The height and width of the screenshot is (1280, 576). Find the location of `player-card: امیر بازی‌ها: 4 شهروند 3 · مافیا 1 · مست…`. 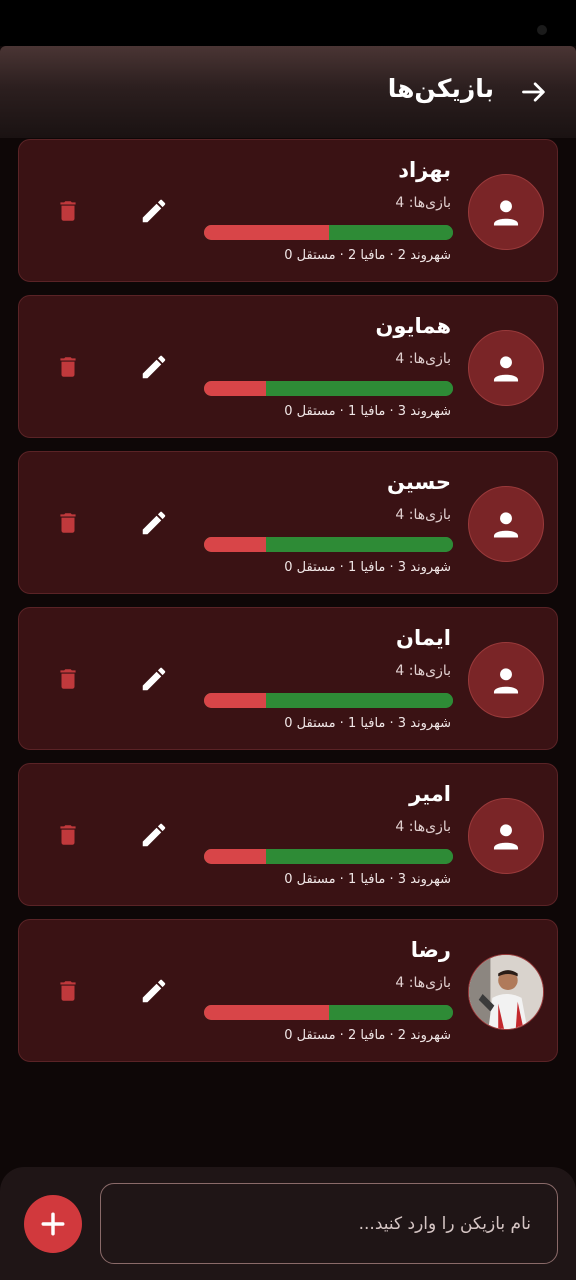

player-card: امیر بازی‌ها: 4 شهروند 3 · مافیا 1 · مست… is located at coordinates (288, 834).